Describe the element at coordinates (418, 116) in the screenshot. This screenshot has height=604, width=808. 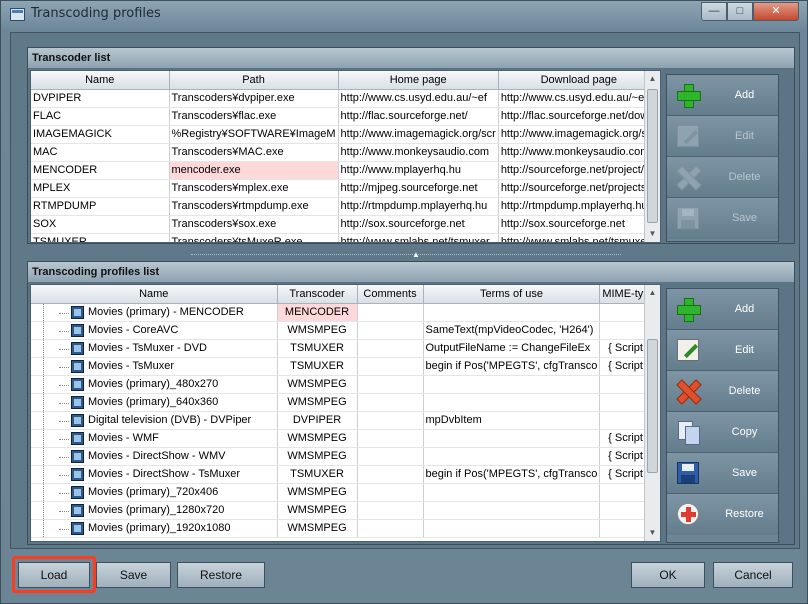
I see `table-cell: http://flac.sourceforge.net/` at that location.